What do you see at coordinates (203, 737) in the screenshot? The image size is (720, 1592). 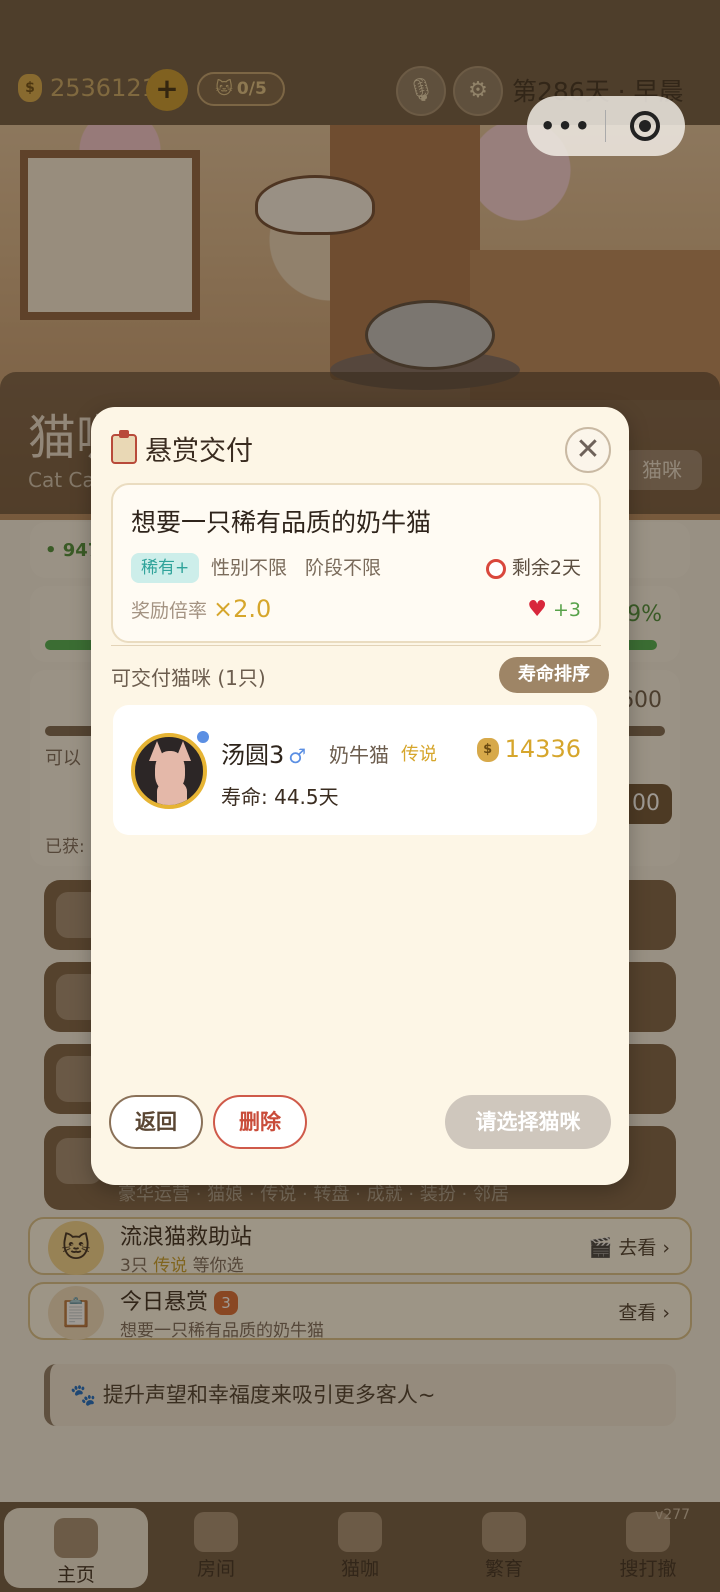 I see `status-dot` at bounding box center [203, 737].